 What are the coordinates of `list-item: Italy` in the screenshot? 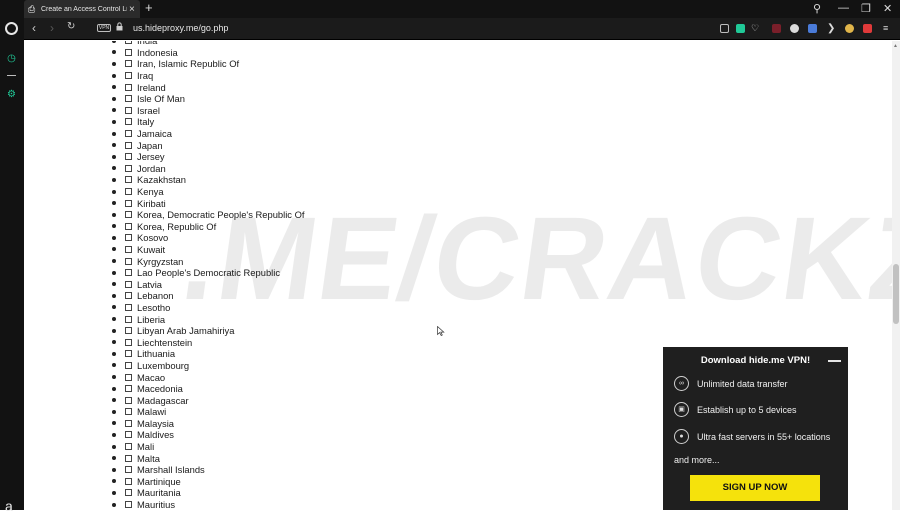 It's located at (208, 122).